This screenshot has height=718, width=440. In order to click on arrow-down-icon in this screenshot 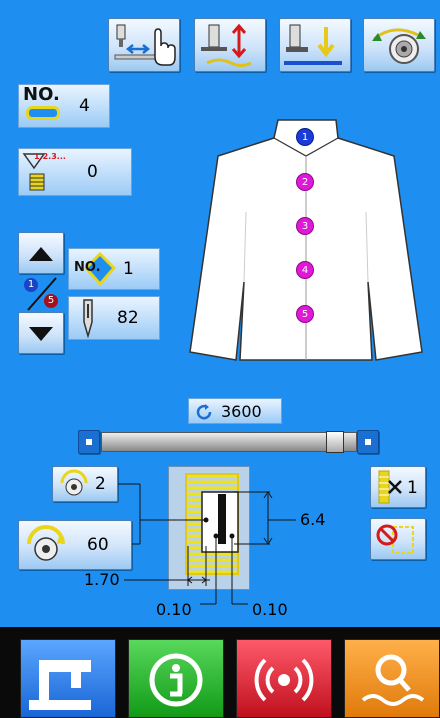, I will do `click(41, 334)`.